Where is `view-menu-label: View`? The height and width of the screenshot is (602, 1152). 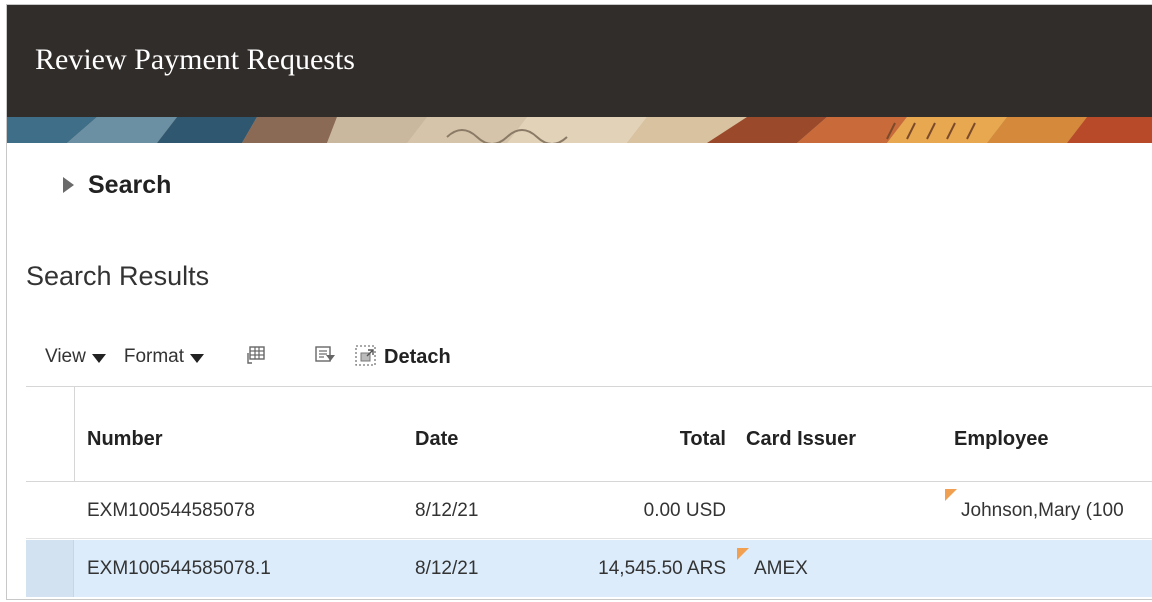 view-menu-label: View is located at coordinates (65, 356).